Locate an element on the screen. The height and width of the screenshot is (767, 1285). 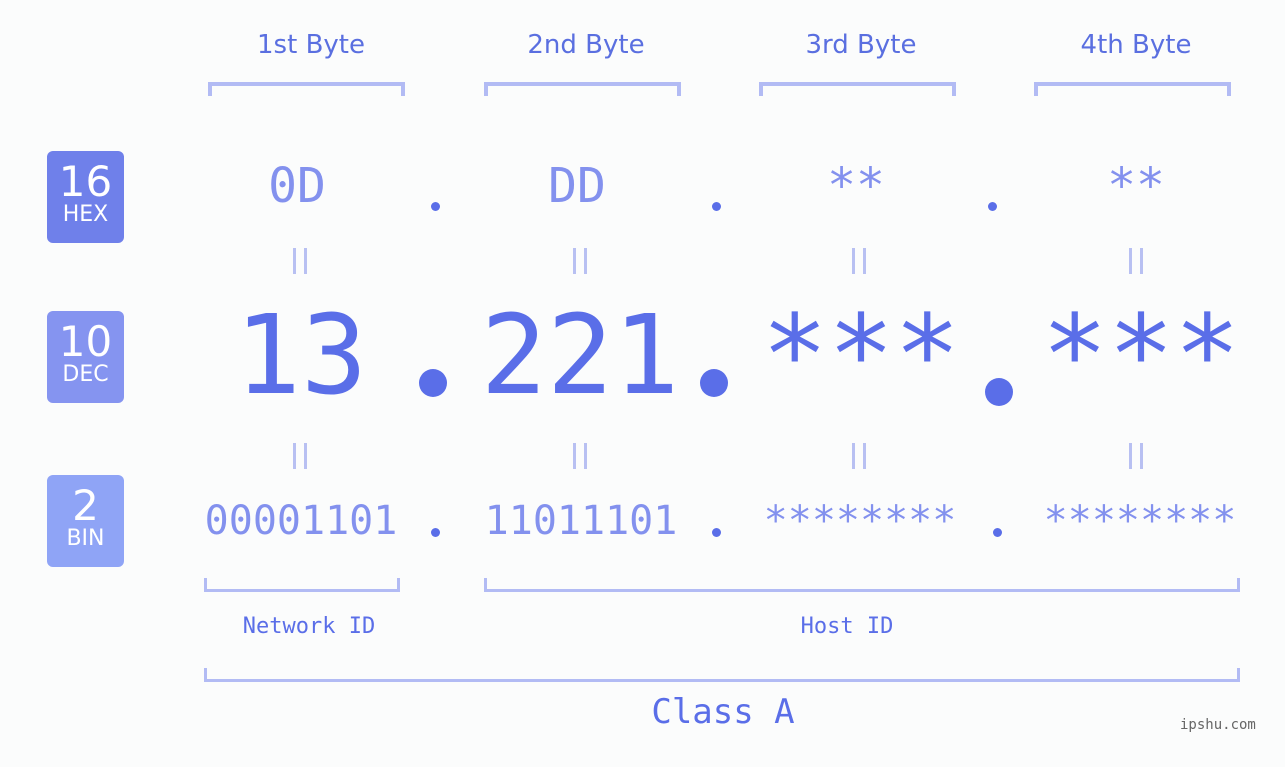
bin-base-label: BIN is located at coordinates (85, 538).